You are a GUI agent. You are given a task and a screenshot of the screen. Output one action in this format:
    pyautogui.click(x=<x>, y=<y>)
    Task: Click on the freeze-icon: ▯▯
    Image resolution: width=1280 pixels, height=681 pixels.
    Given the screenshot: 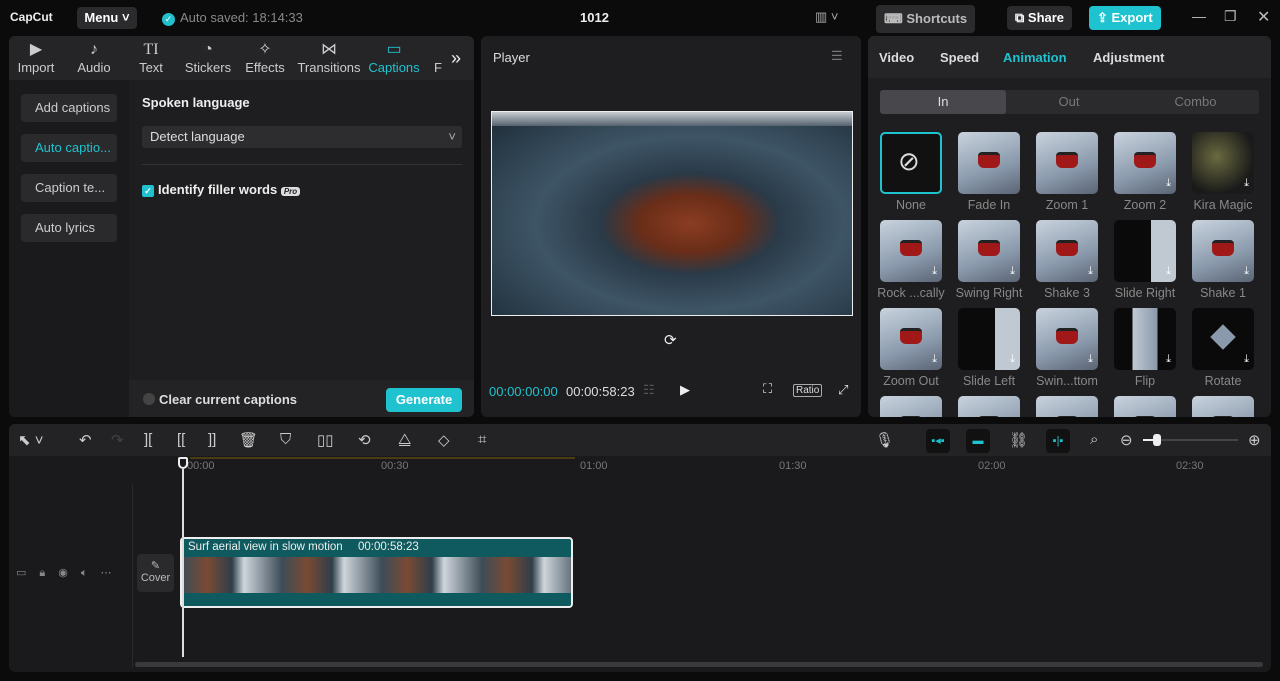 What is the action you would take?
    pyautogui.click(x=325, y=440)
    